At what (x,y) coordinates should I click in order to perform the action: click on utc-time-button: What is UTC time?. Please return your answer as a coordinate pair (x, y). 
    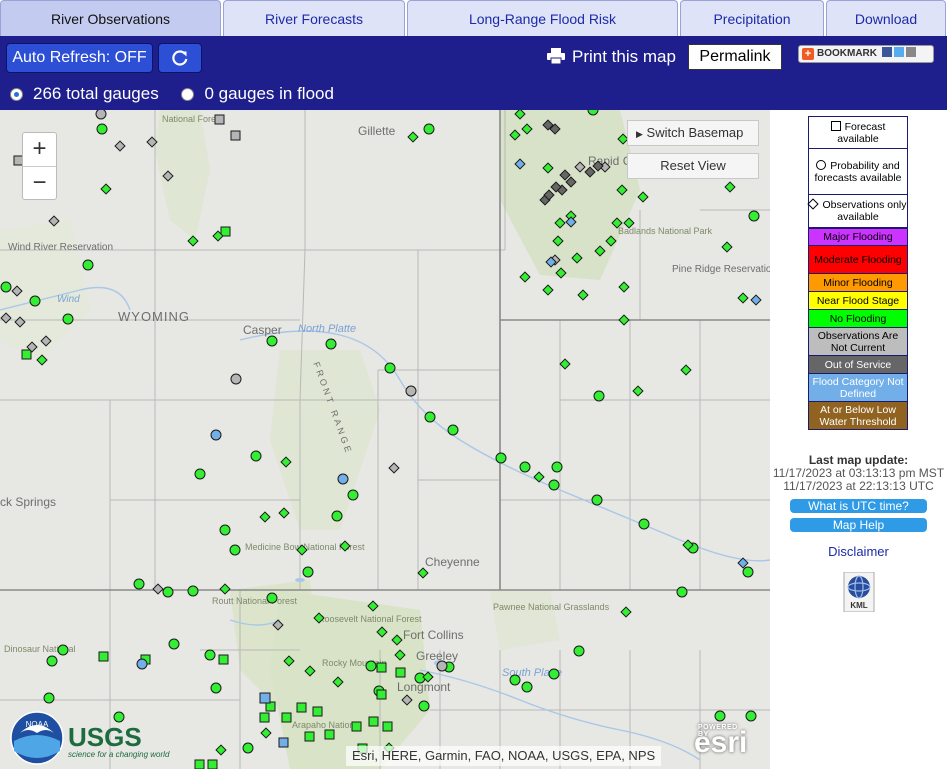
    Looking at the image, I should click on (858, 506).